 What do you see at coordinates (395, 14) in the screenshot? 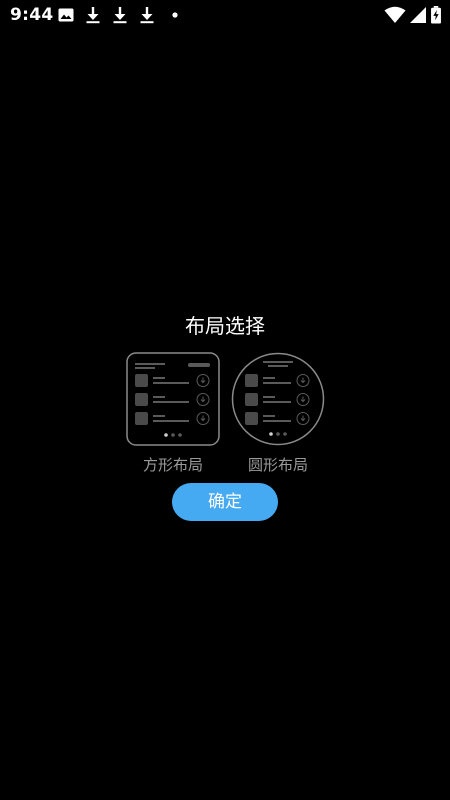
I see `wifi-icon` at bounding box center [395, 14].